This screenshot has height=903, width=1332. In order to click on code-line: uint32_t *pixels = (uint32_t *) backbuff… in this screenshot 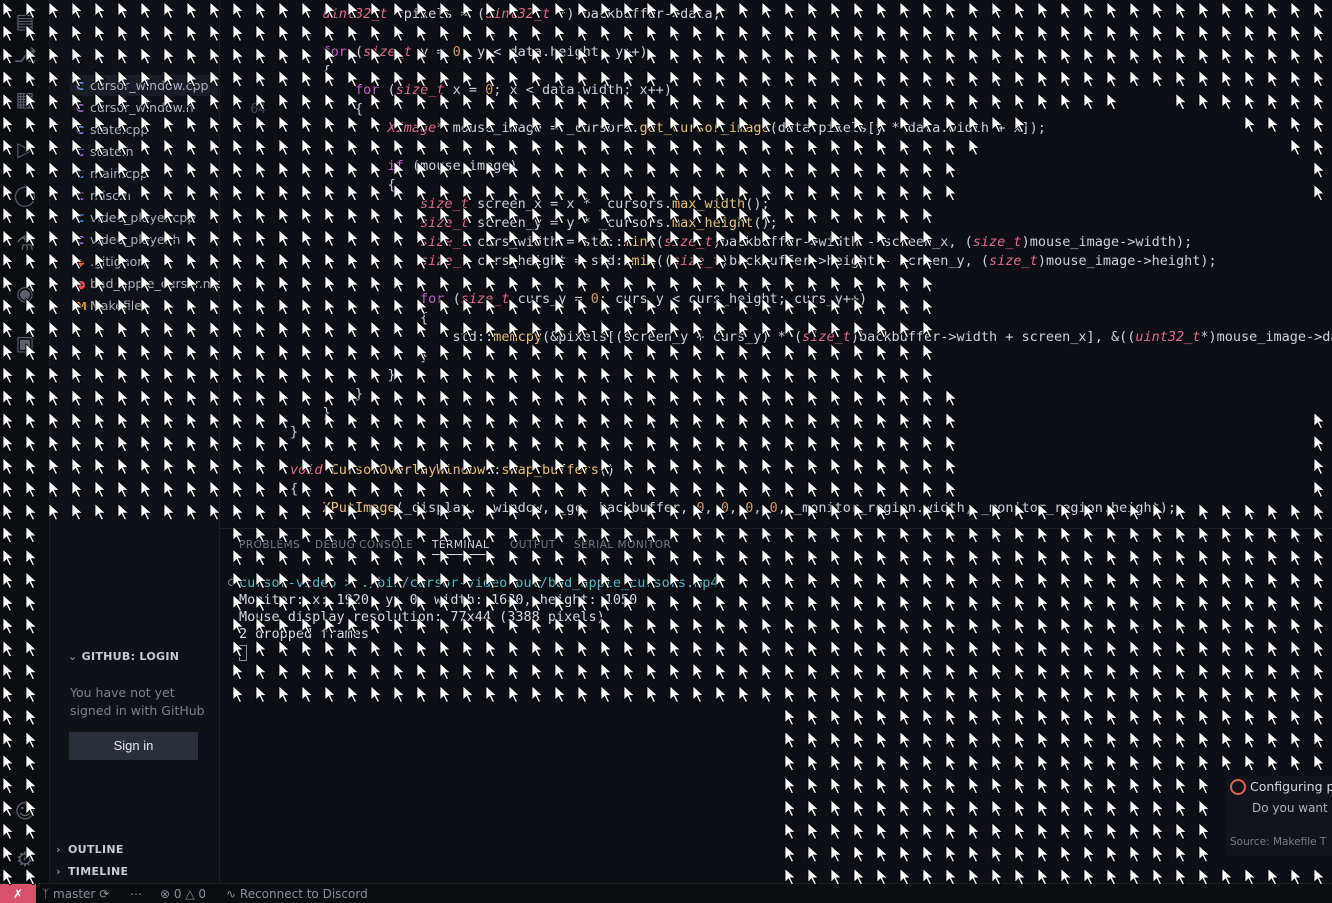, I will do `click(776, 14)`.